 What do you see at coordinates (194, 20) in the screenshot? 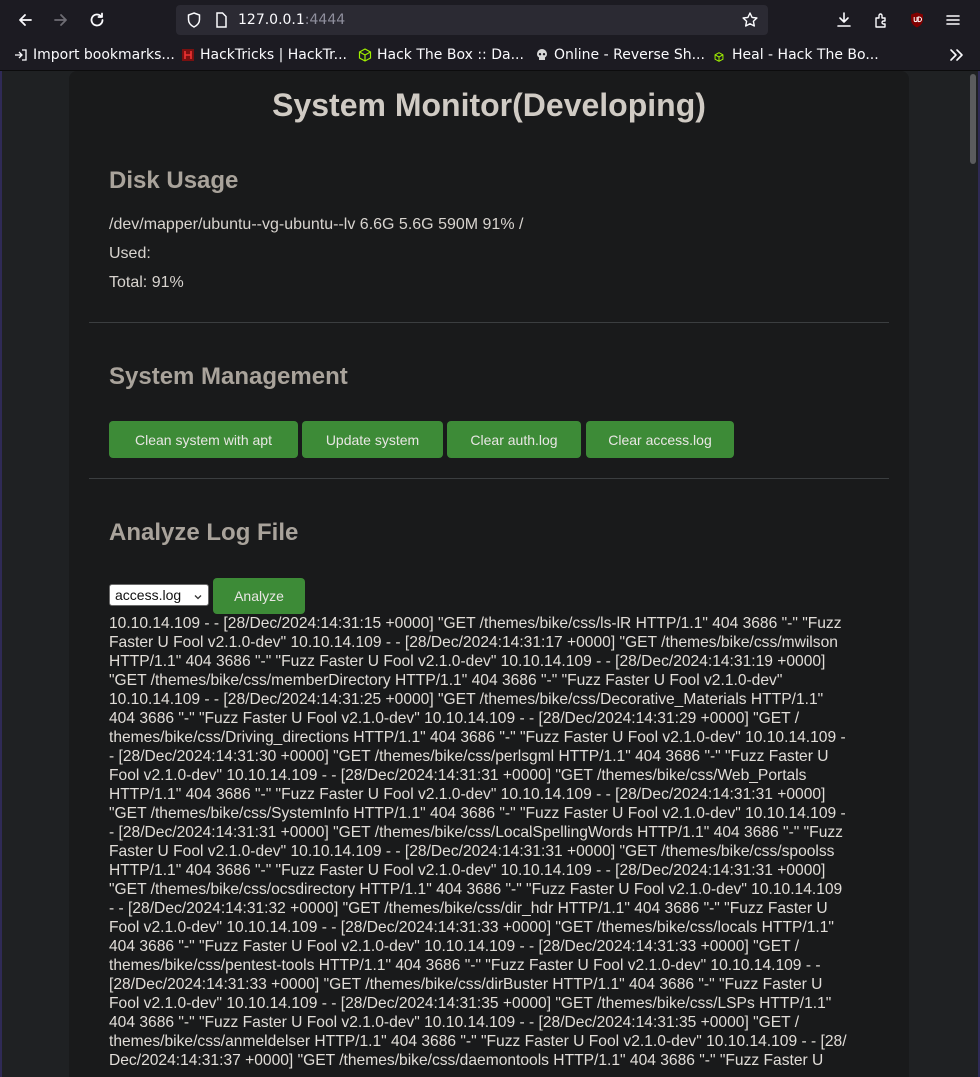
I see `shield-icon` at bounding box center [194, 20].